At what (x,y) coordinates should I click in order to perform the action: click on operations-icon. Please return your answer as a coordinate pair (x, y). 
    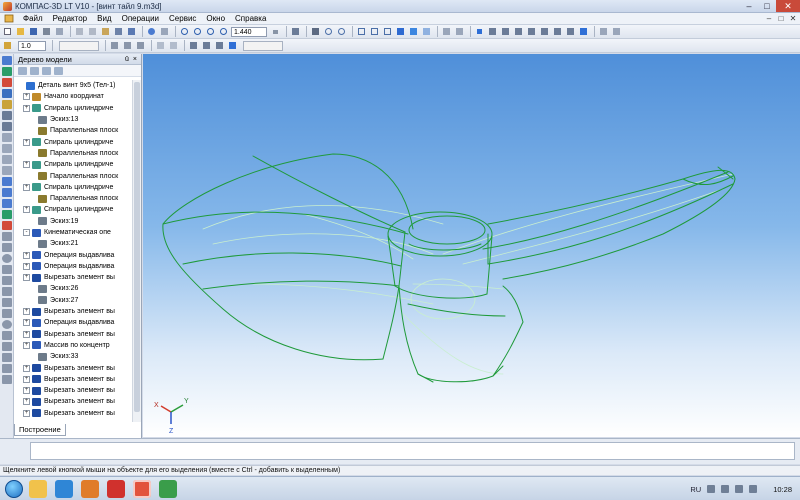
    Looking at the image, I should click on (7, 71).